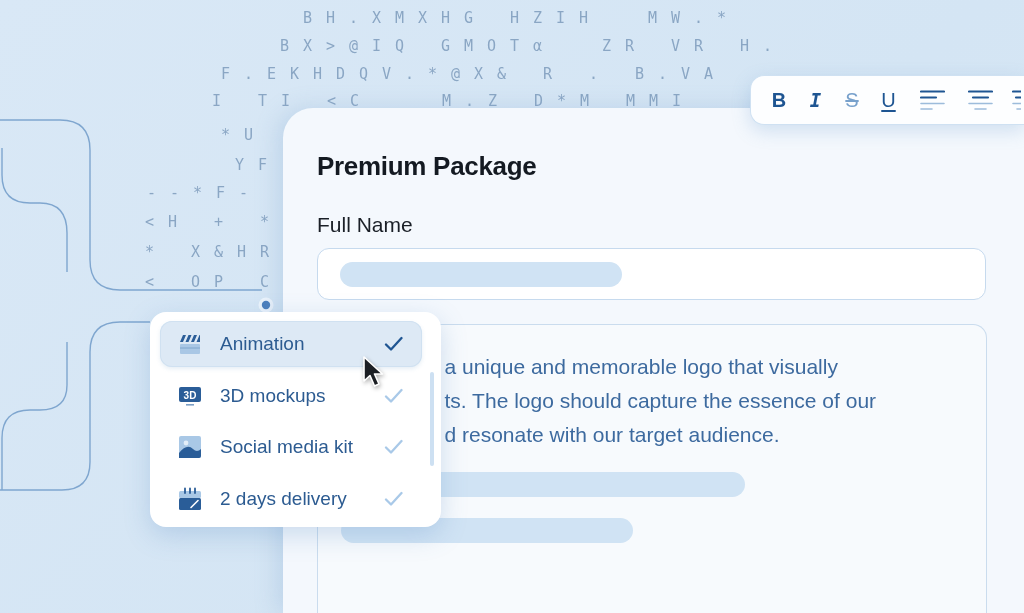 The height and width of the screenshot is (613, 1024). What do you see at coordinates (199, 193) in the screenshot?
I see `background-glyphs: - - * F -` at bounding box center [199, 193].